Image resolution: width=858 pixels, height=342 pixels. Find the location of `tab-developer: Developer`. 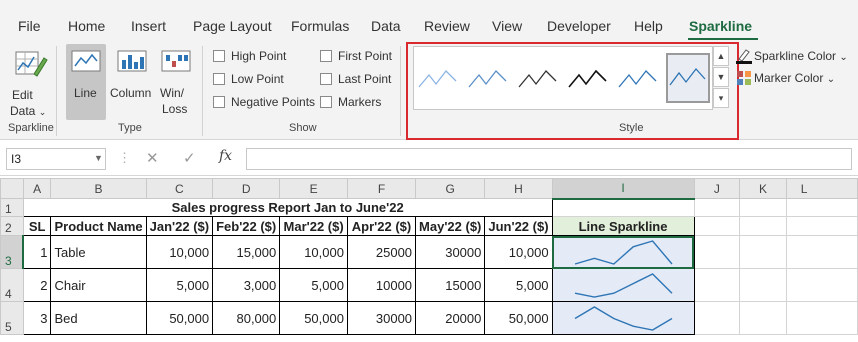

tab-developer: Developer is located at coordinates (579, 26).